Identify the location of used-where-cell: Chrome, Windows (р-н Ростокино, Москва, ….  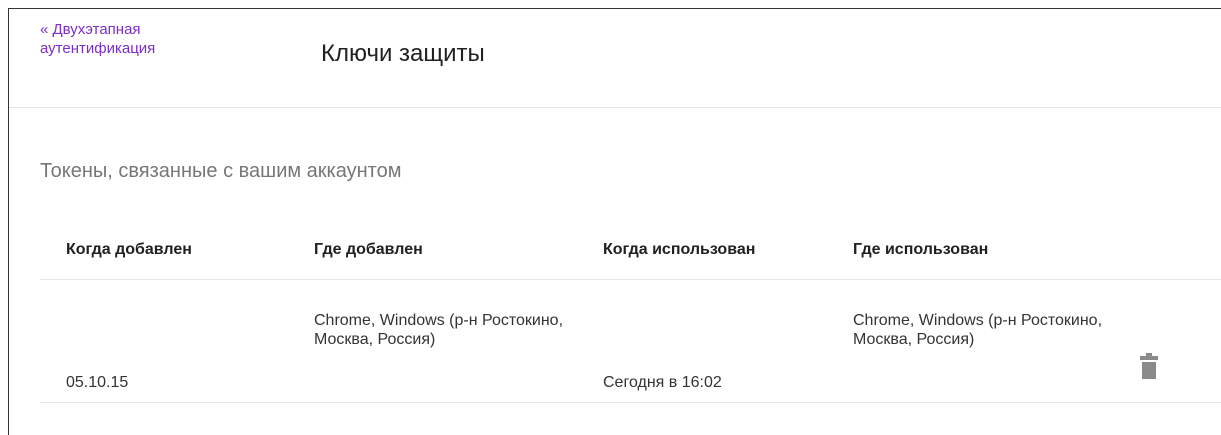
(978, 330).